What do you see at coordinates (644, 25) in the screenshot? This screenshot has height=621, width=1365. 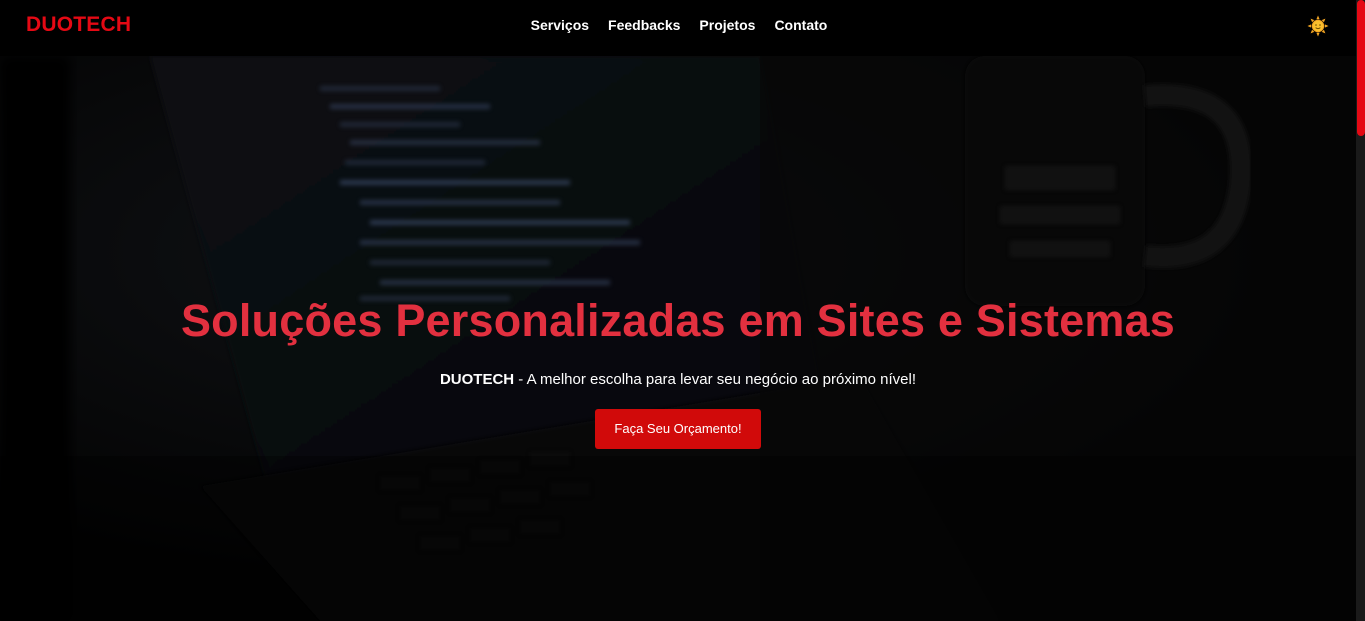 I see `nav-link-feedbacks: Feedbacks` at bounding box center [644, 25].